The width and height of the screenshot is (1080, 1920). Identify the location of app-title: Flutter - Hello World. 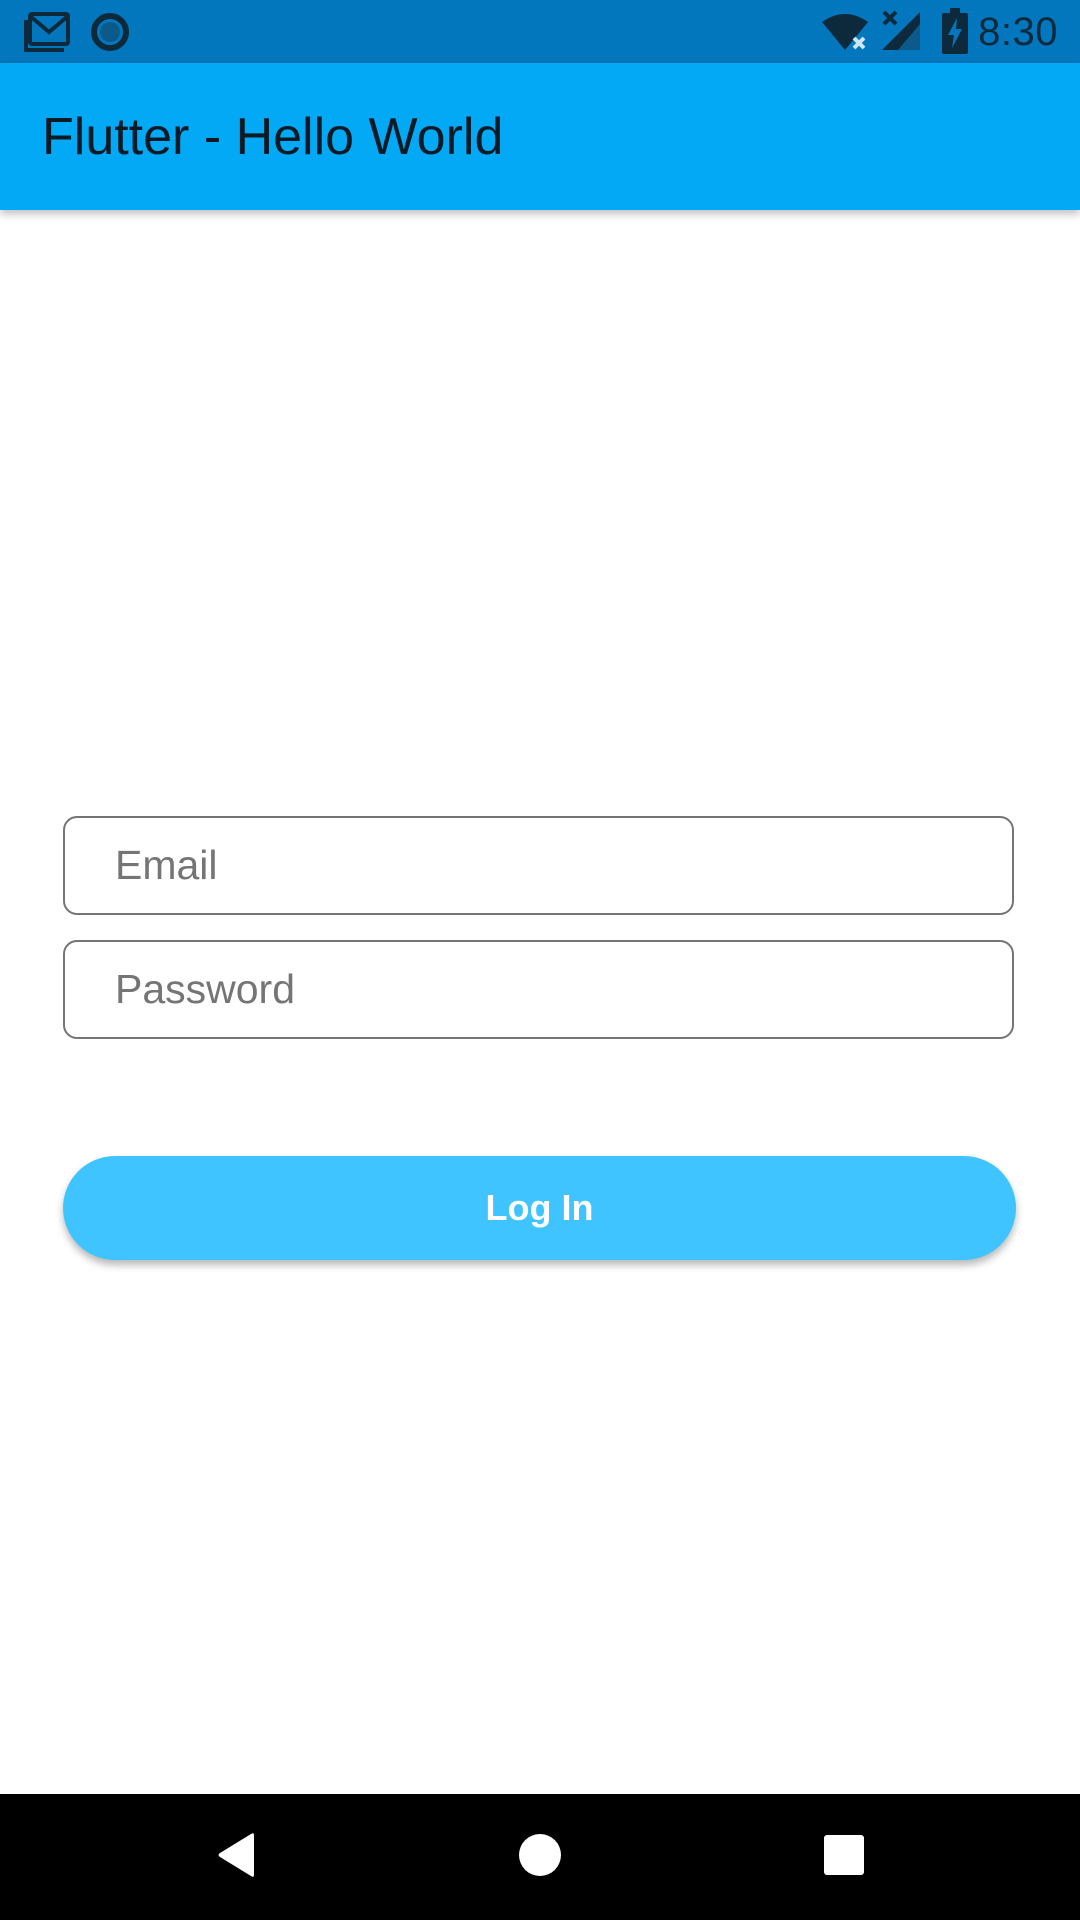
(273, 137).